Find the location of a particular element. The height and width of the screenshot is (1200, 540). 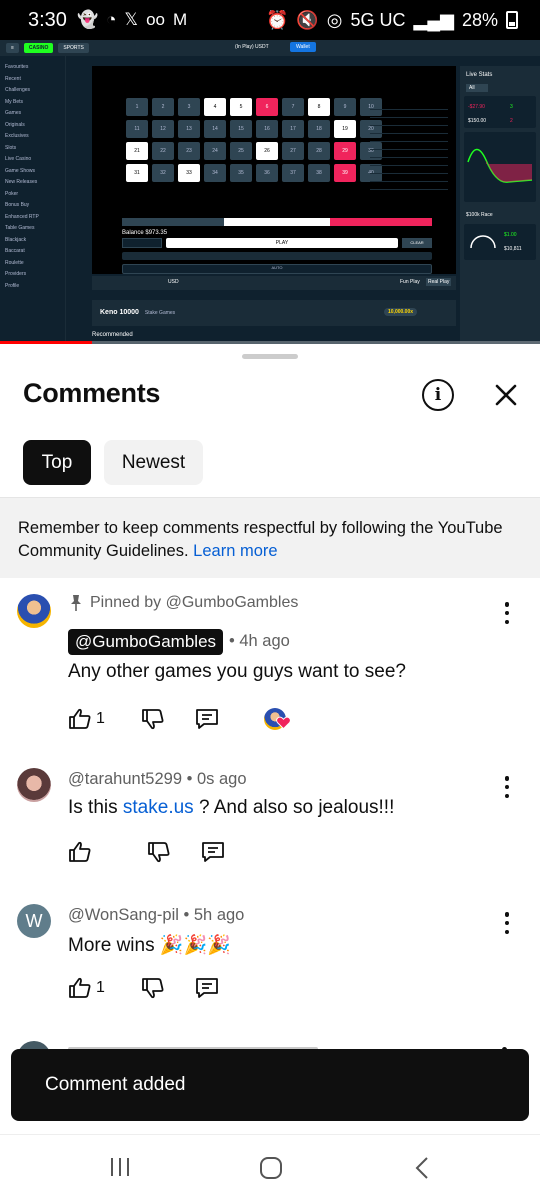

keno-cell: 13 is located at coordinates (189, 129).